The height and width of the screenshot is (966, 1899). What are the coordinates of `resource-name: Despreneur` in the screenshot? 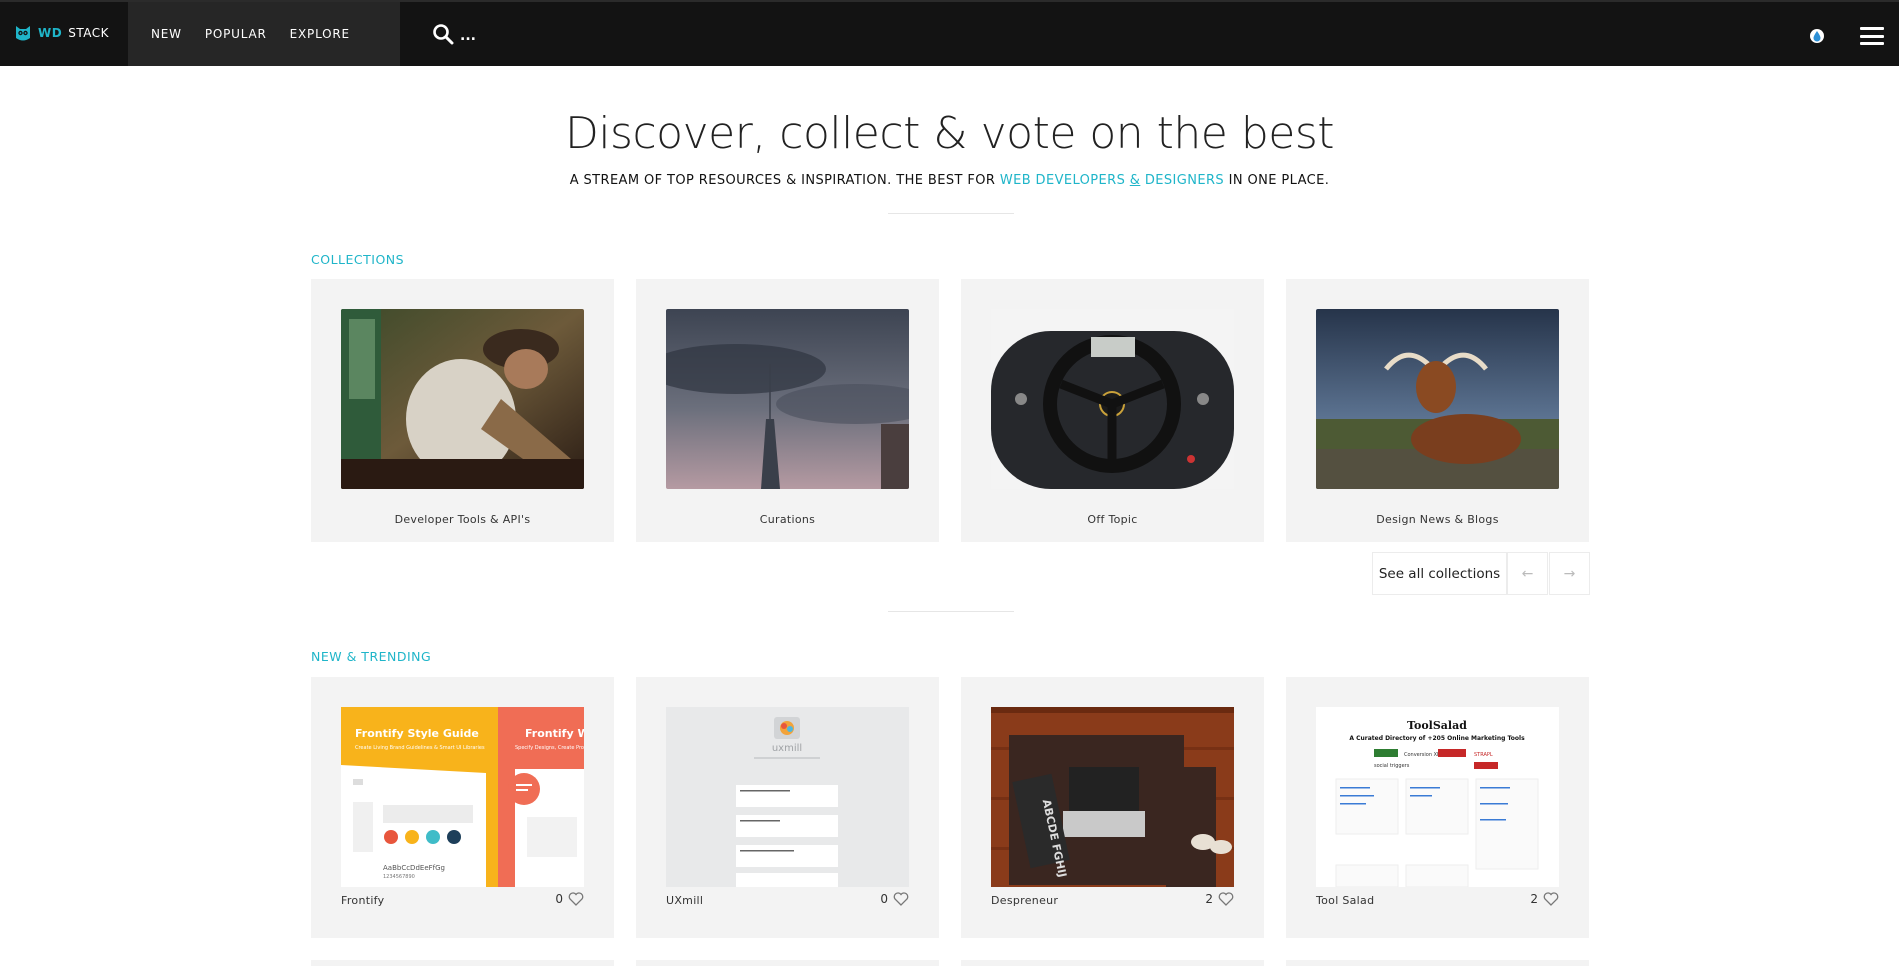 It's located at (1025, 900).